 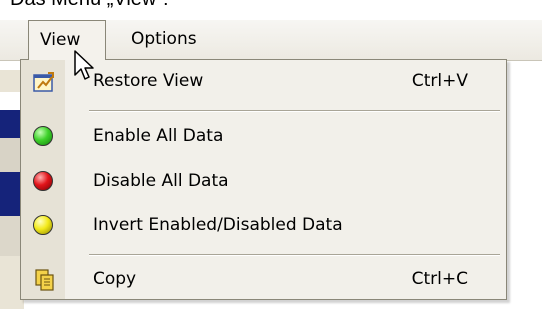 What do you see at coordinates (218, 225) in the screenshot?
I see `menu-item-label: Invert Enabled/Disabled Data` at bounding box center [218, 225].